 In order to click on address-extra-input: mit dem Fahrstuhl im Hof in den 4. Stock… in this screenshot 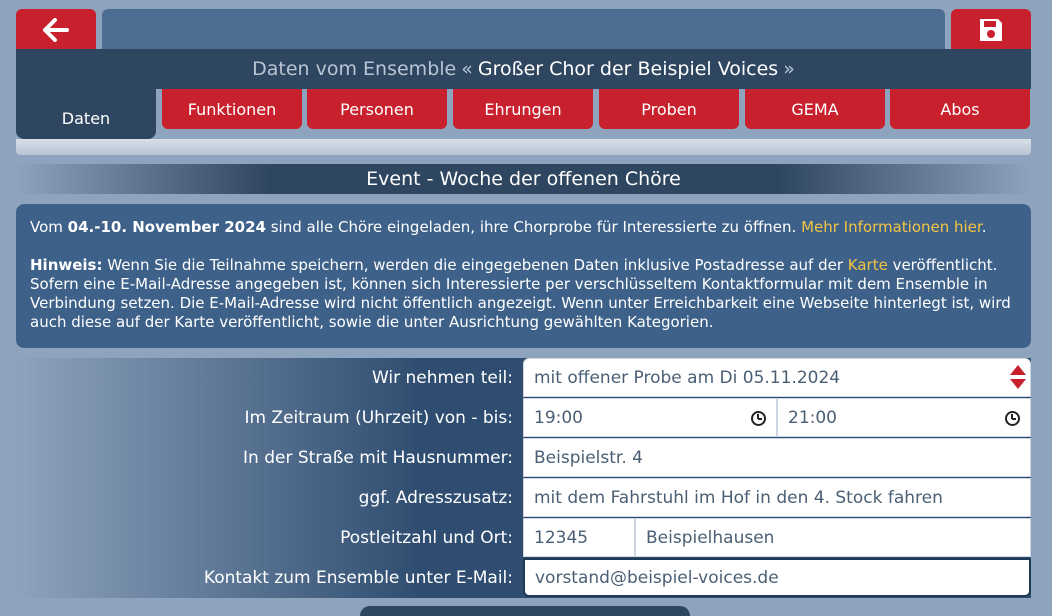, I will do `click(777, 497)`.